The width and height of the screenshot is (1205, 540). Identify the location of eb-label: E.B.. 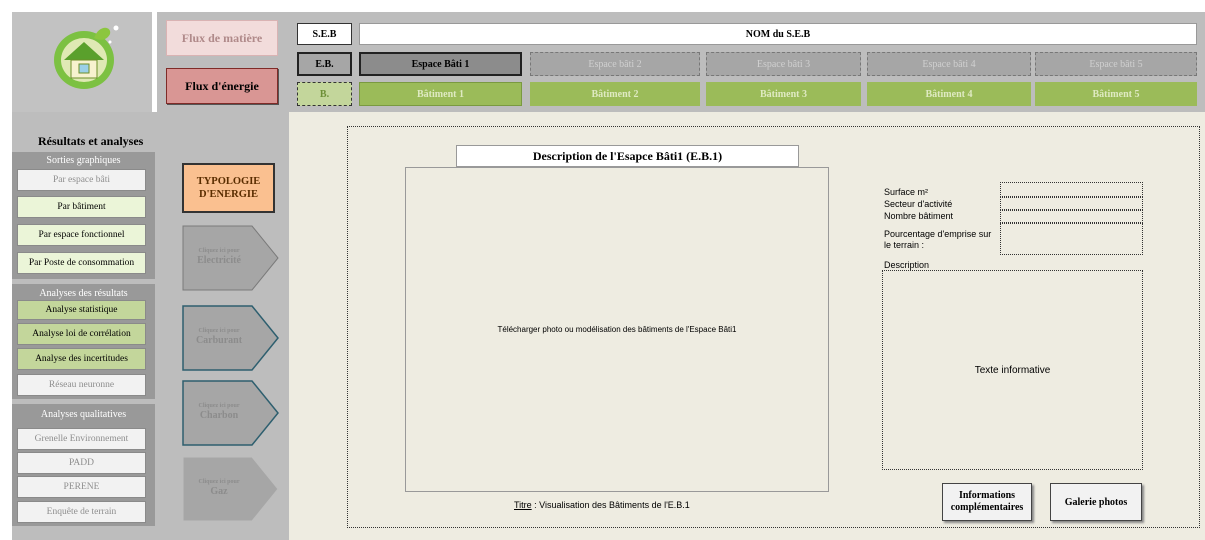
(324, 64).